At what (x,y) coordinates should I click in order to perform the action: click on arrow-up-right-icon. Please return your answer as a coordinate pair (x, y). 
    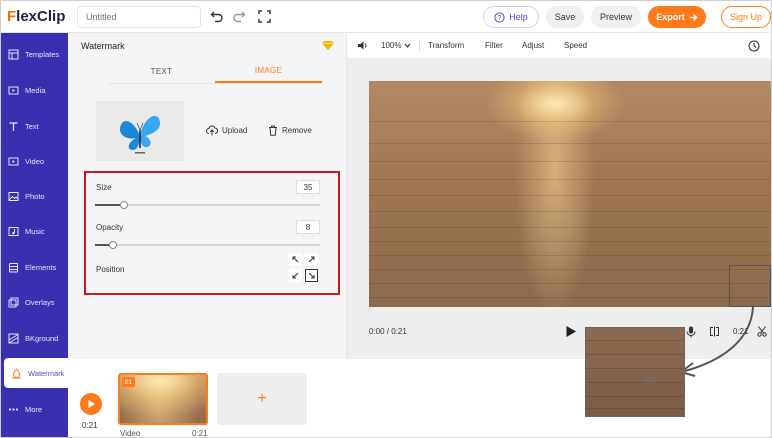
    Looking at the image, I should click on (311, 259).